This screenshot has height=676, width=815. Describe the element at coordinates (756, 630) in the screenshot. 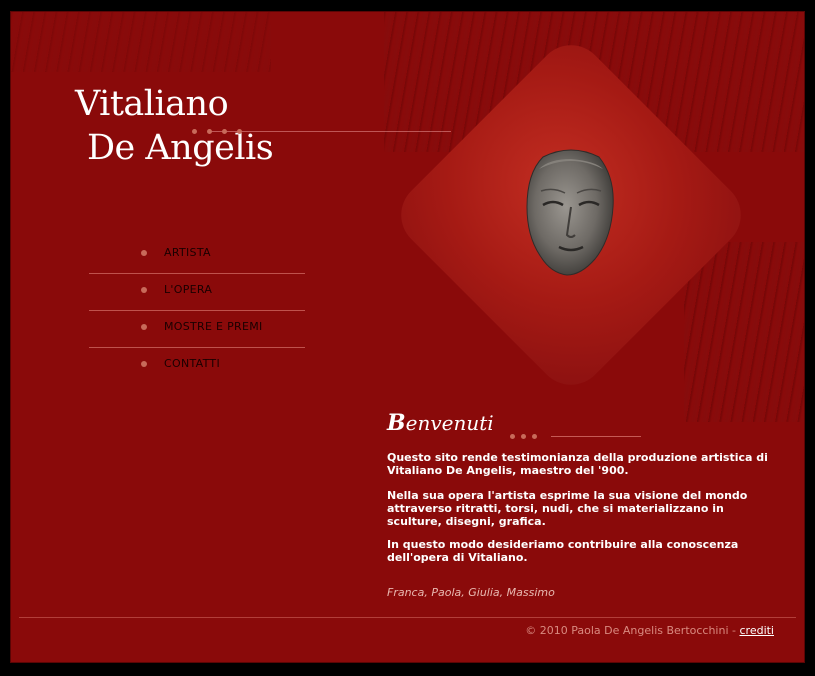

I see `credits-link: crediti` at that location.